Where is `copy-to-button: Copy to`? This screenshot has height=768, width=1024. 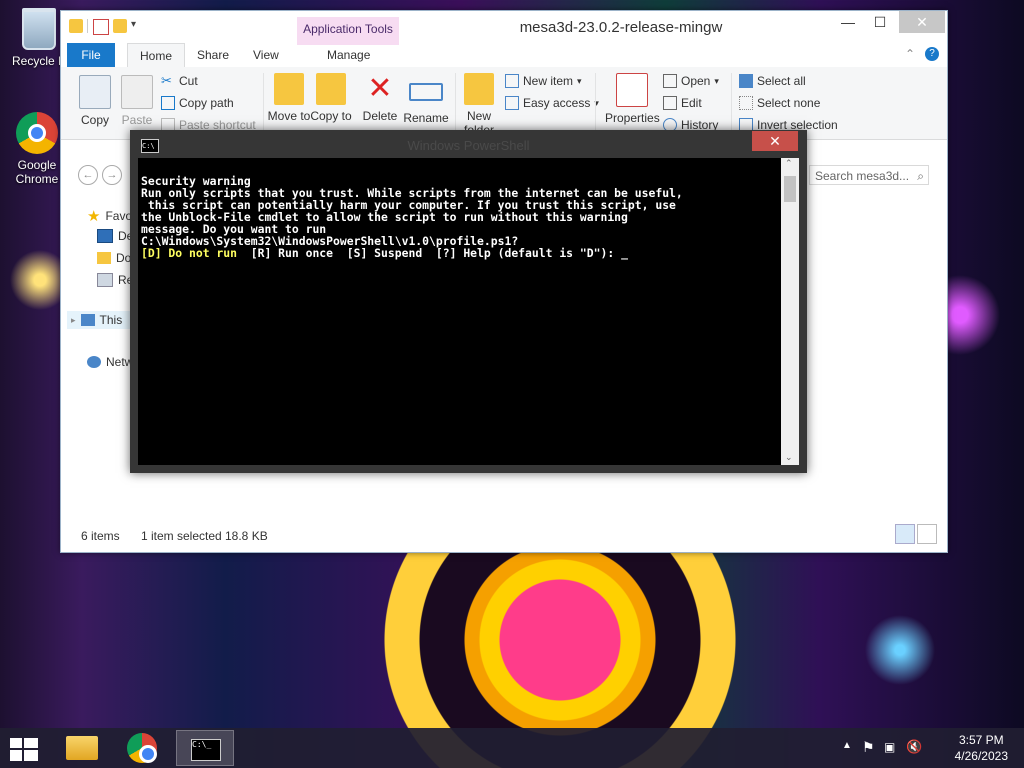
copy-to-button: Copy to is located at coordinates (331, 98).